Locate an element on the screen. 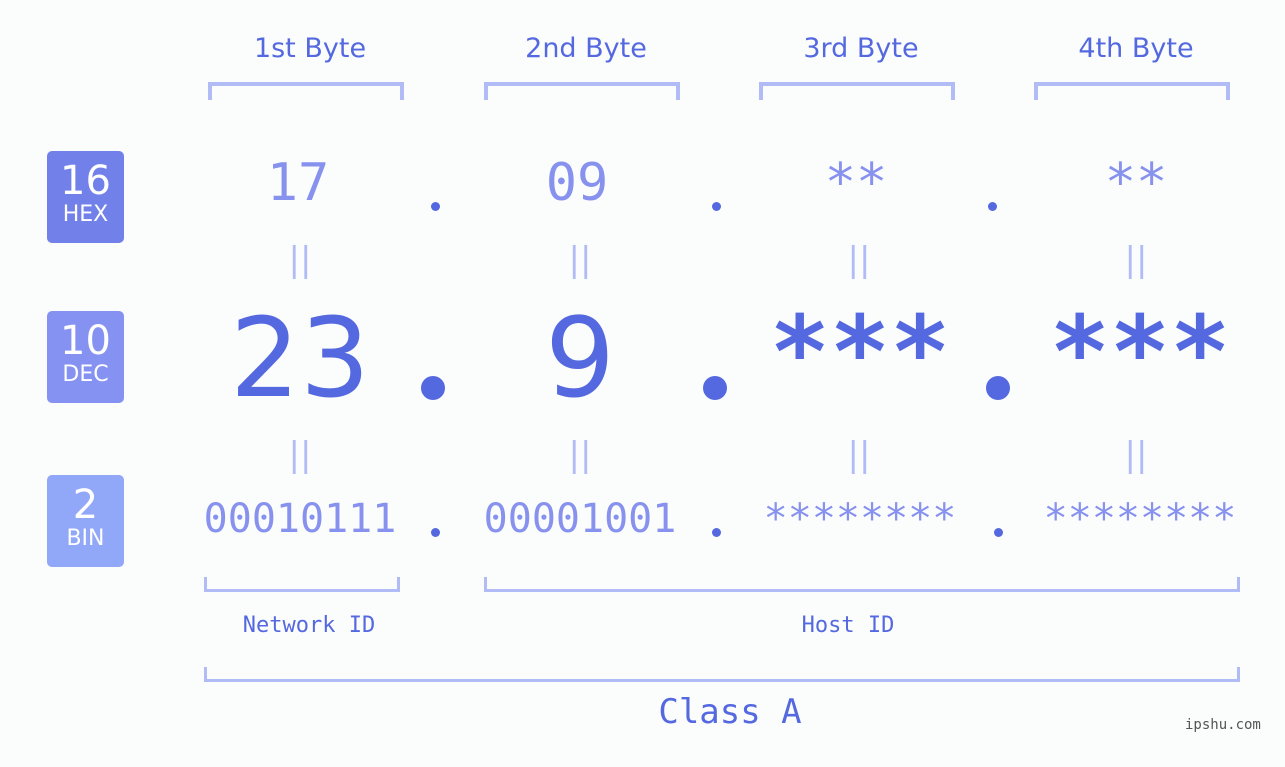  class-label: Class A is located at coordinates (730, 712).